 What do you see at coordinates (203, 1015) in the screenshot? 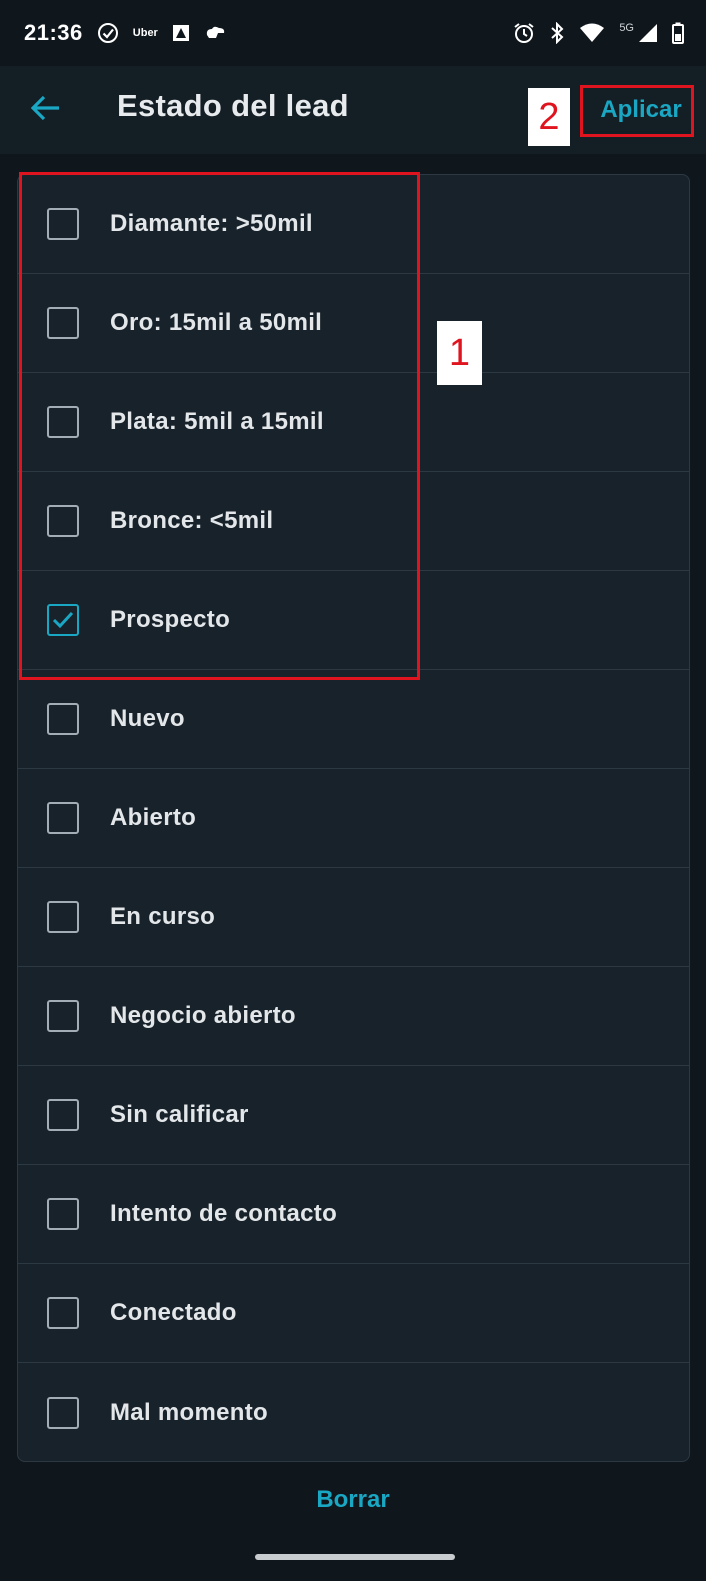
I see `list-item-label: Negocio abierto` at bounding box center [203, 1015].